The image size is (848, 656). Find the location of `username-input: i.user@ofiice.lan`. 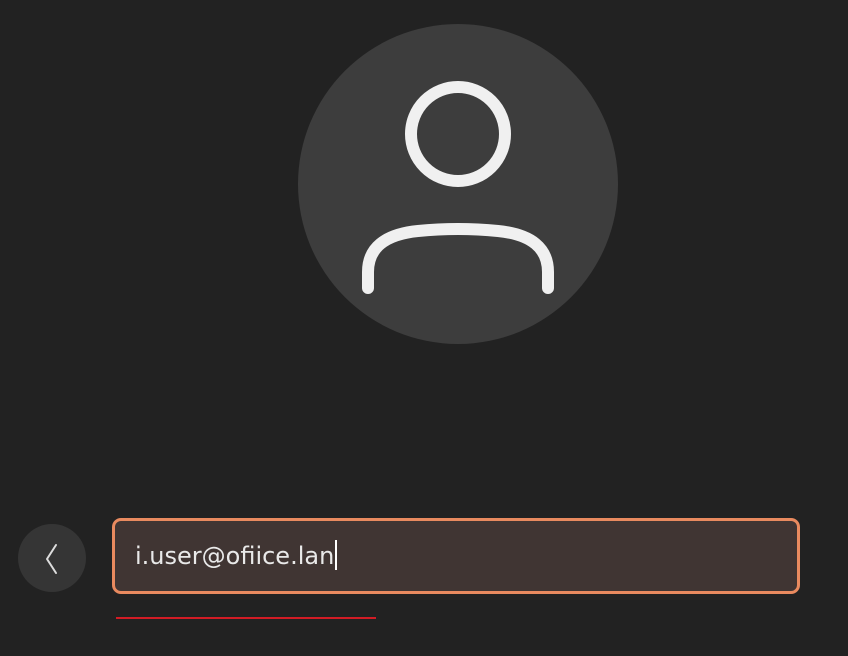

username-input: i.user@ofiice.lan is located at coordinates (456, 556).